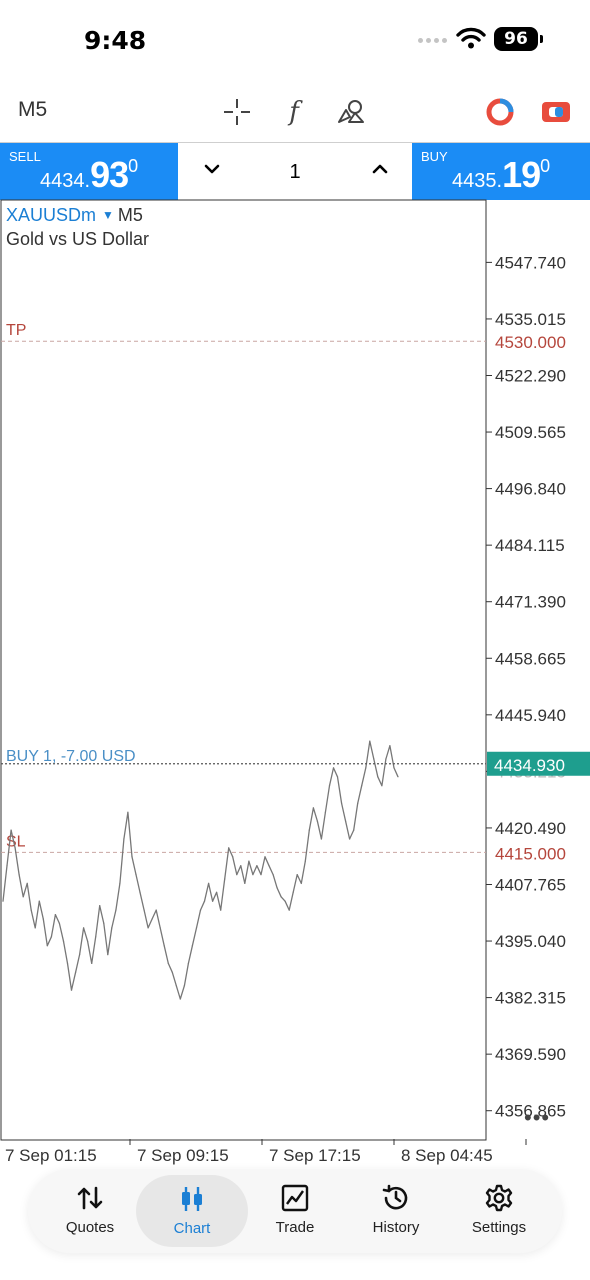 The width and height of the screenshot is (590, 1280). What do you see at coordinates (90, 1211) in the screenshot?
I see `nav-quotes: Quotes` at bounding box center [90, 1211].